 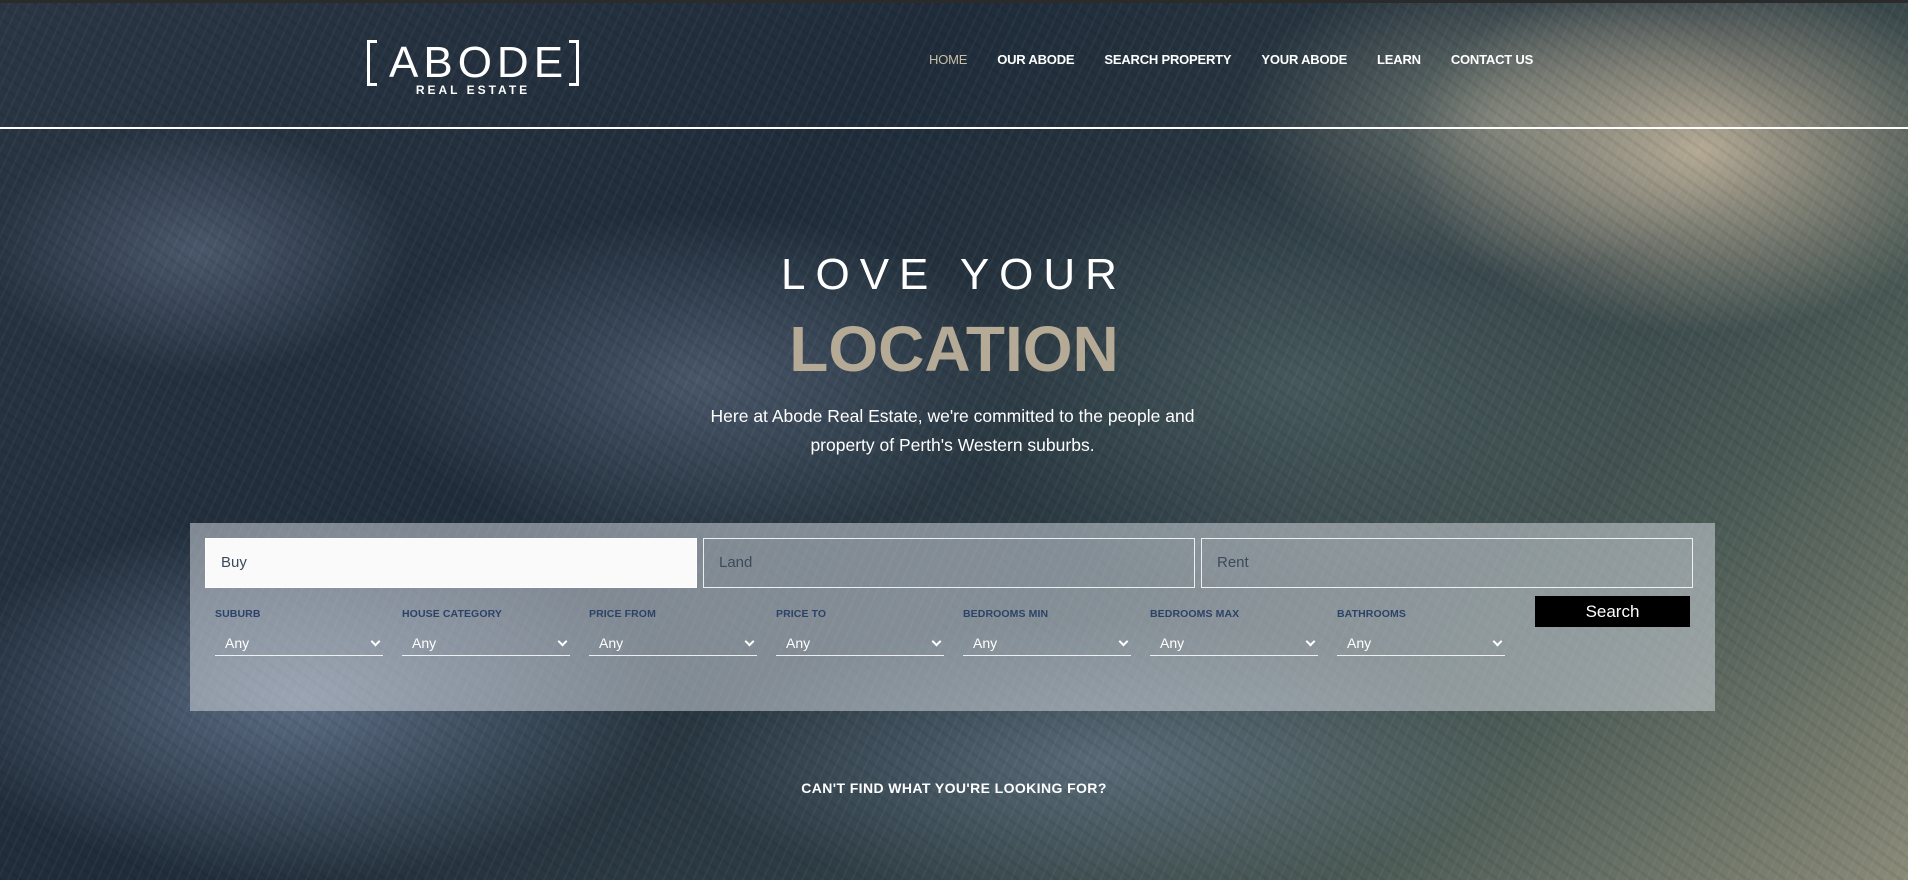 I want to click on filter-price-from: PRICE FROM Any, so click(x=673, y=632).